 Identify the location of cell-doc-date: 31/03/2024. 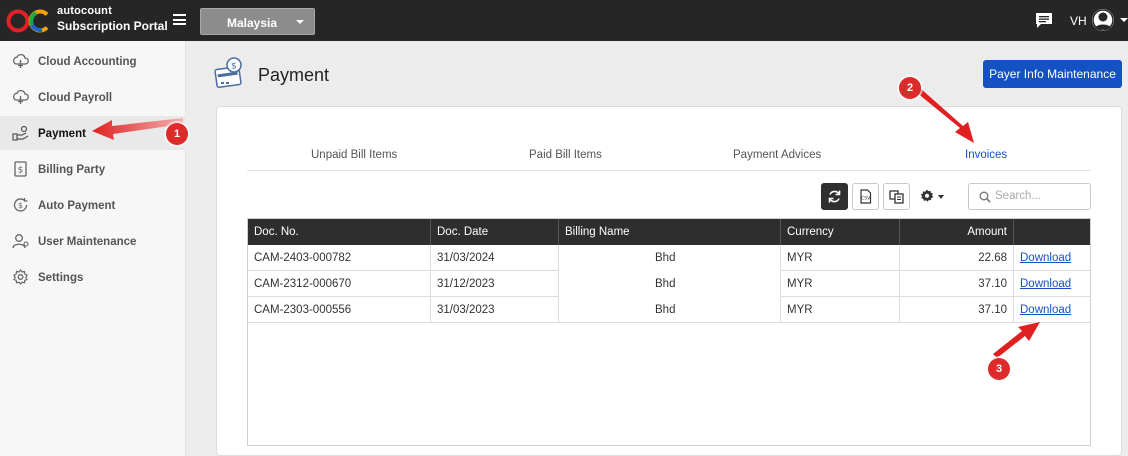
(495, 258).